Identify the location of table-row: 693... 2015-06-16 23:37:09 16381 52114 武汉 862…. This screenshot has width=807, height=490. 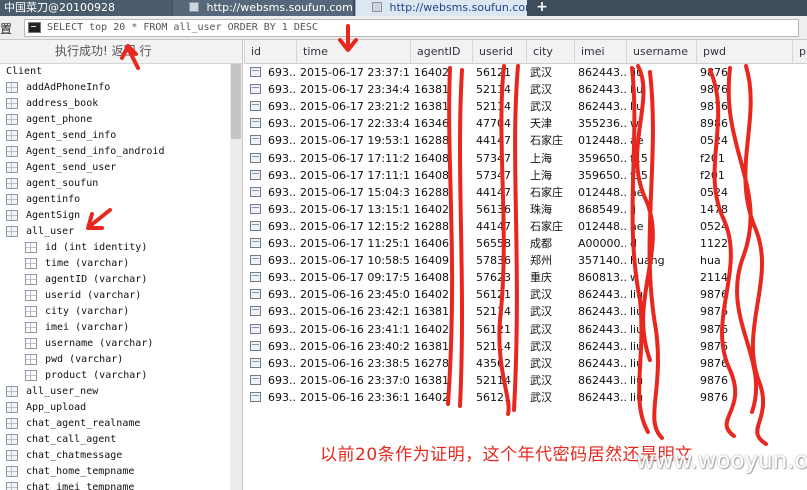
(525, 380).